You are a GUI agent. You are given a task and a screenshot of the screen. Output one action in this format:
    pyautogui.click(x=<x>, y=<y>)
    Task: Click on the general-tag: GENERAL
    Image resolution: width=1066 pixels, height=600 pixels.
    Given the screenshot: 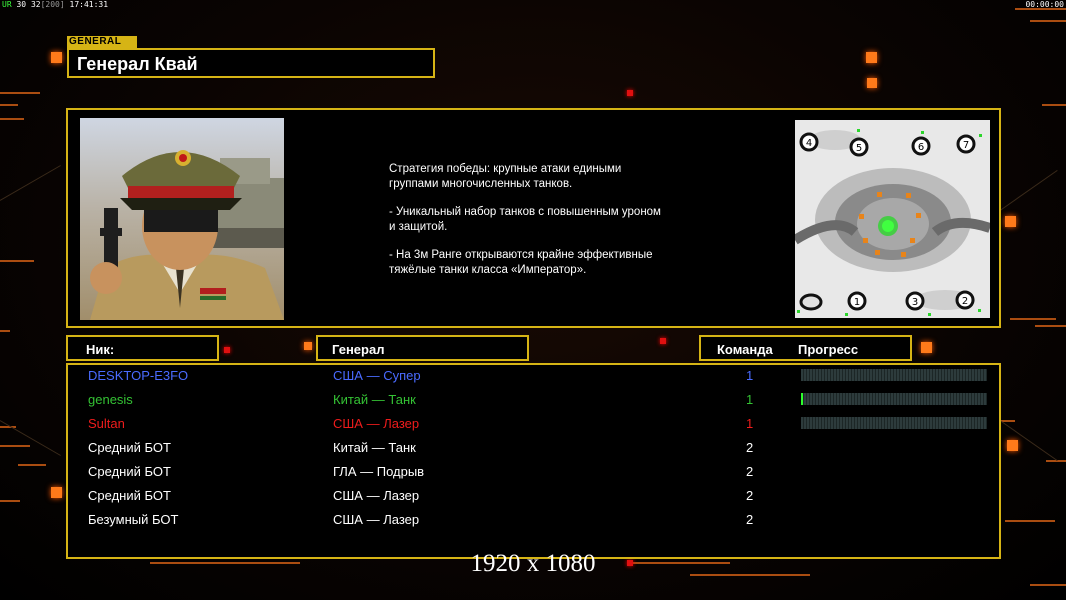 What is the action you would take?
    pyautogui.click(x=102, y=42)
    